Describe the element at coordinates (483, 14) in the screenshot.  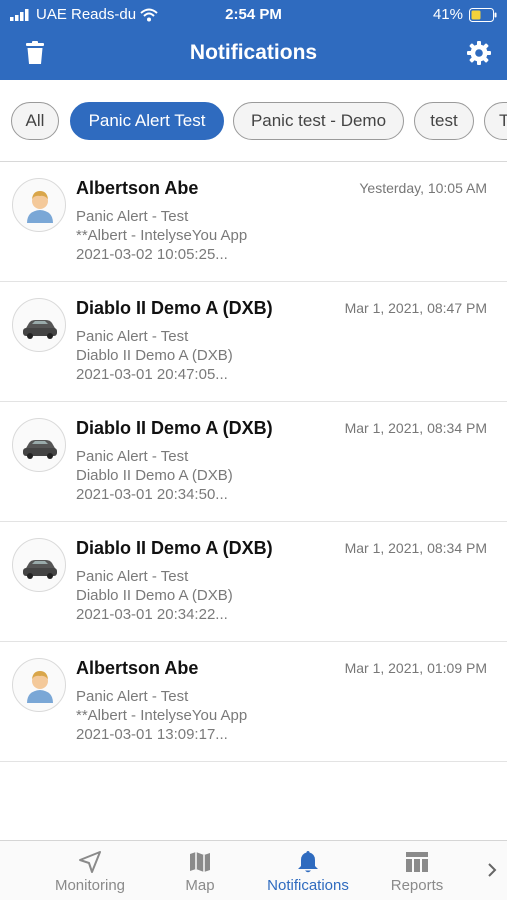
I see `battery-icon` at that location.